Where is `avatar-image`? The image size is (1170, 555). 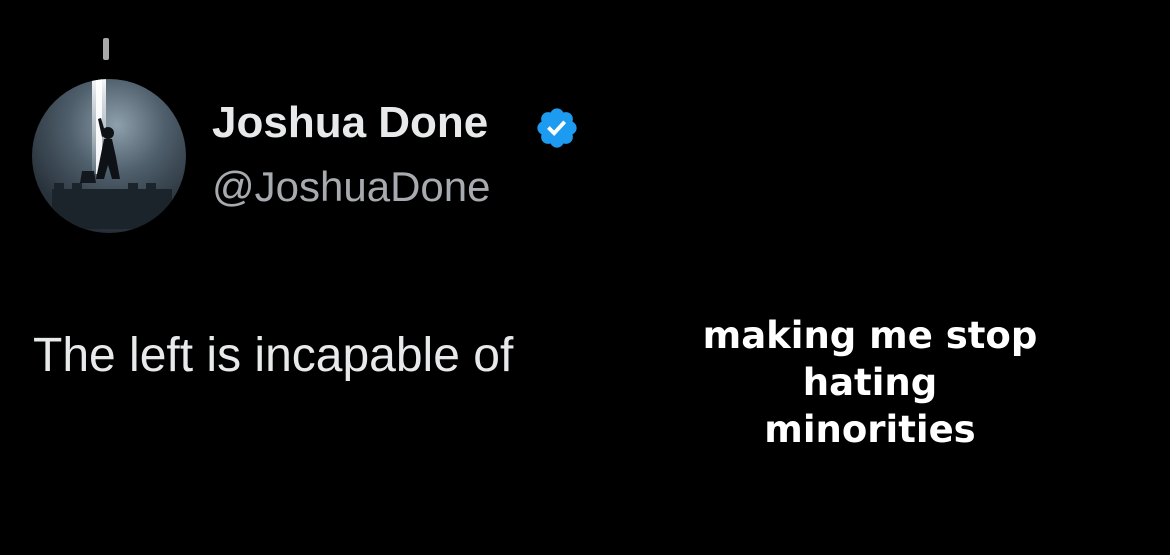
avatar-image is located at coordinates (112, 154).